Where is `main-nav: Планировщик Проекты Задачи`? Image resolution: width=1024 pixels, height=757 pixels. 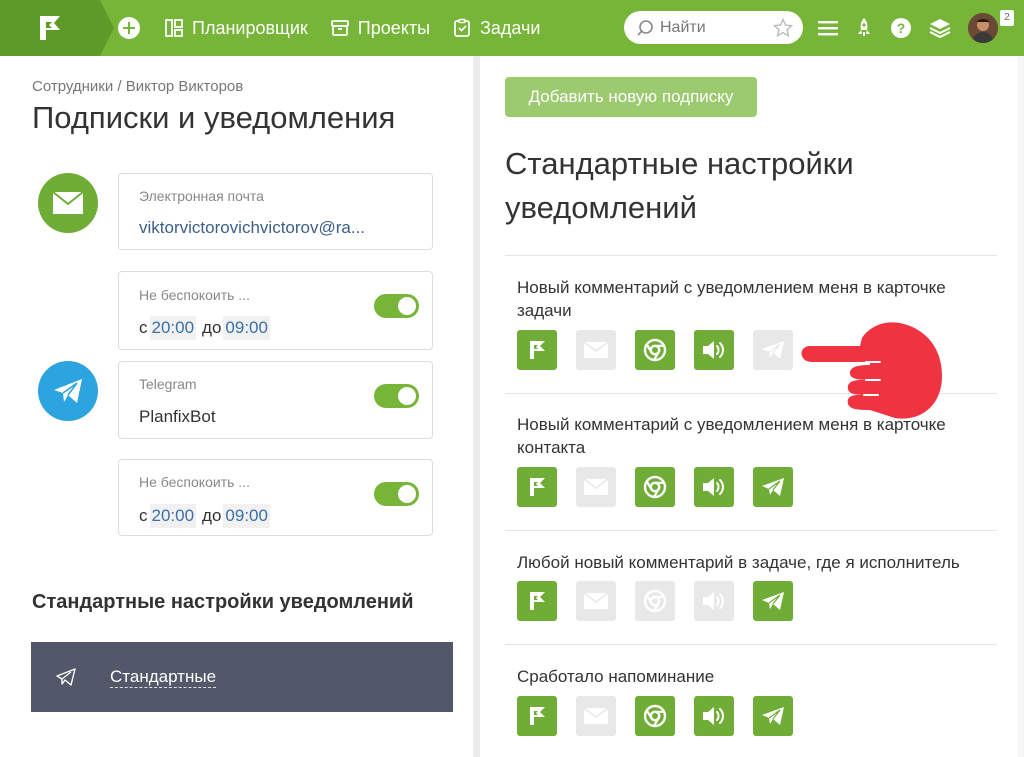 main-nav: Планировщик Проекты Задачи is located at coordinates (340, 28).